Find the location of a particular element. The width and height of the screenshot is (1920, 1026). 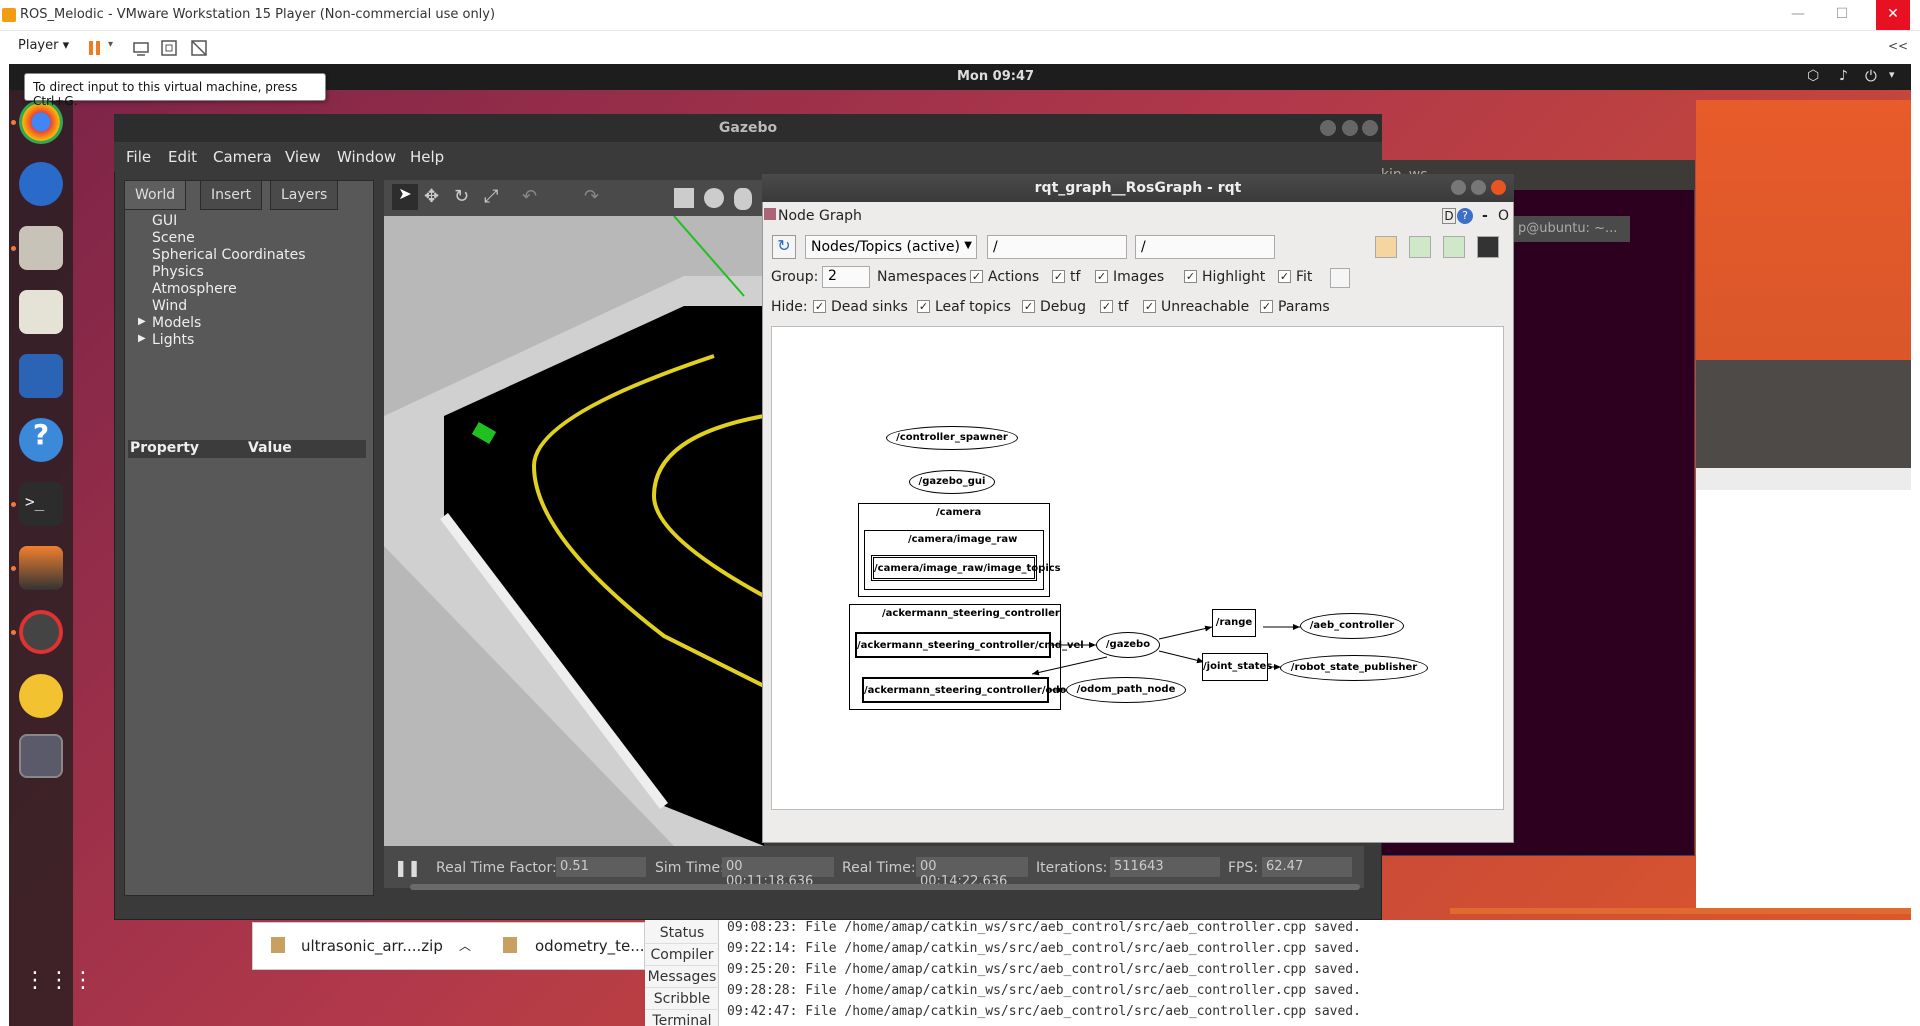

rotate-mode-icon: ↻ is located at coordinates (461, 196).